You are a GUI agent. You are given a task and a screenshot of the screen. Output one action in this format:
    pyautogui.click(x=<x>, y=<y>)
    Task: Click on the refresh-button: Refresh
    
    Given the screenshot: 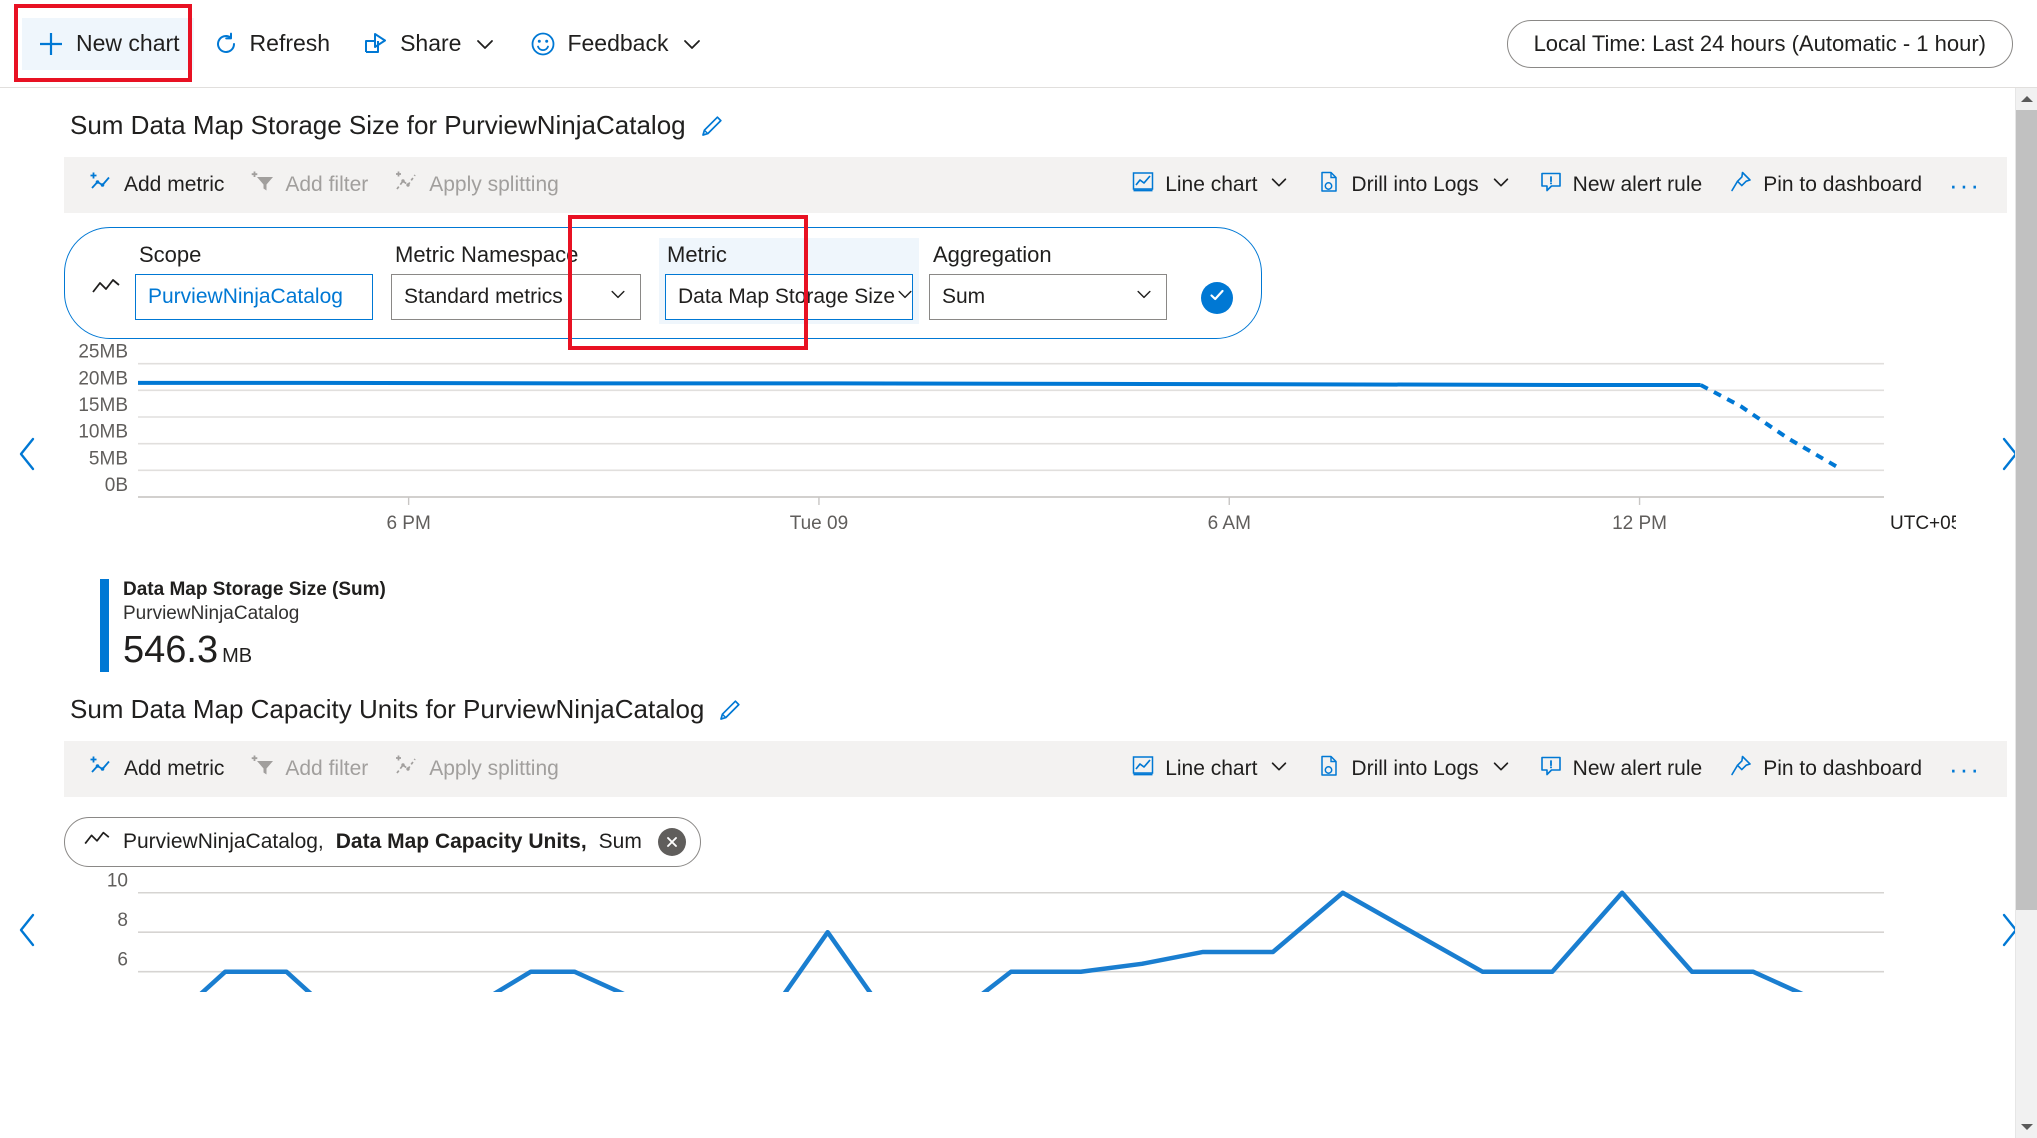 What is the action you would take?
    pyautogui.click(x=271, y=44)
    